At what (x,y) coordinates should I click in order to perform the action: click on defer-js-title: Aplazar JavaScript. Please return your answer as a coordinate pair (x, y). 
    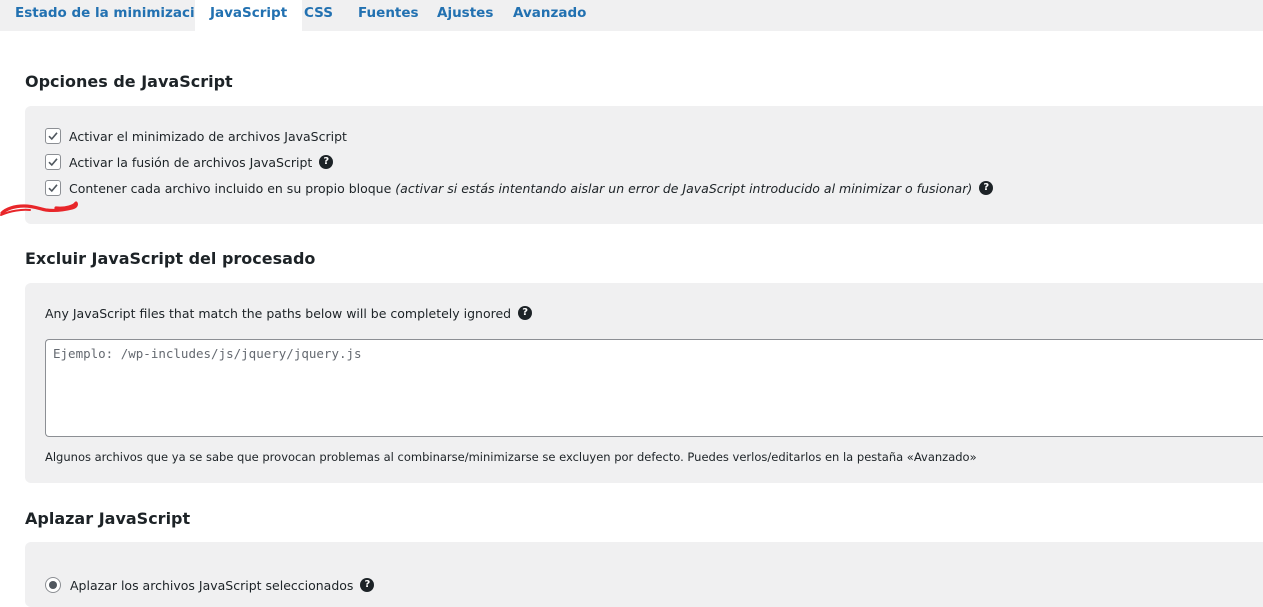
    Looking at the image, I should click on (108, 518).